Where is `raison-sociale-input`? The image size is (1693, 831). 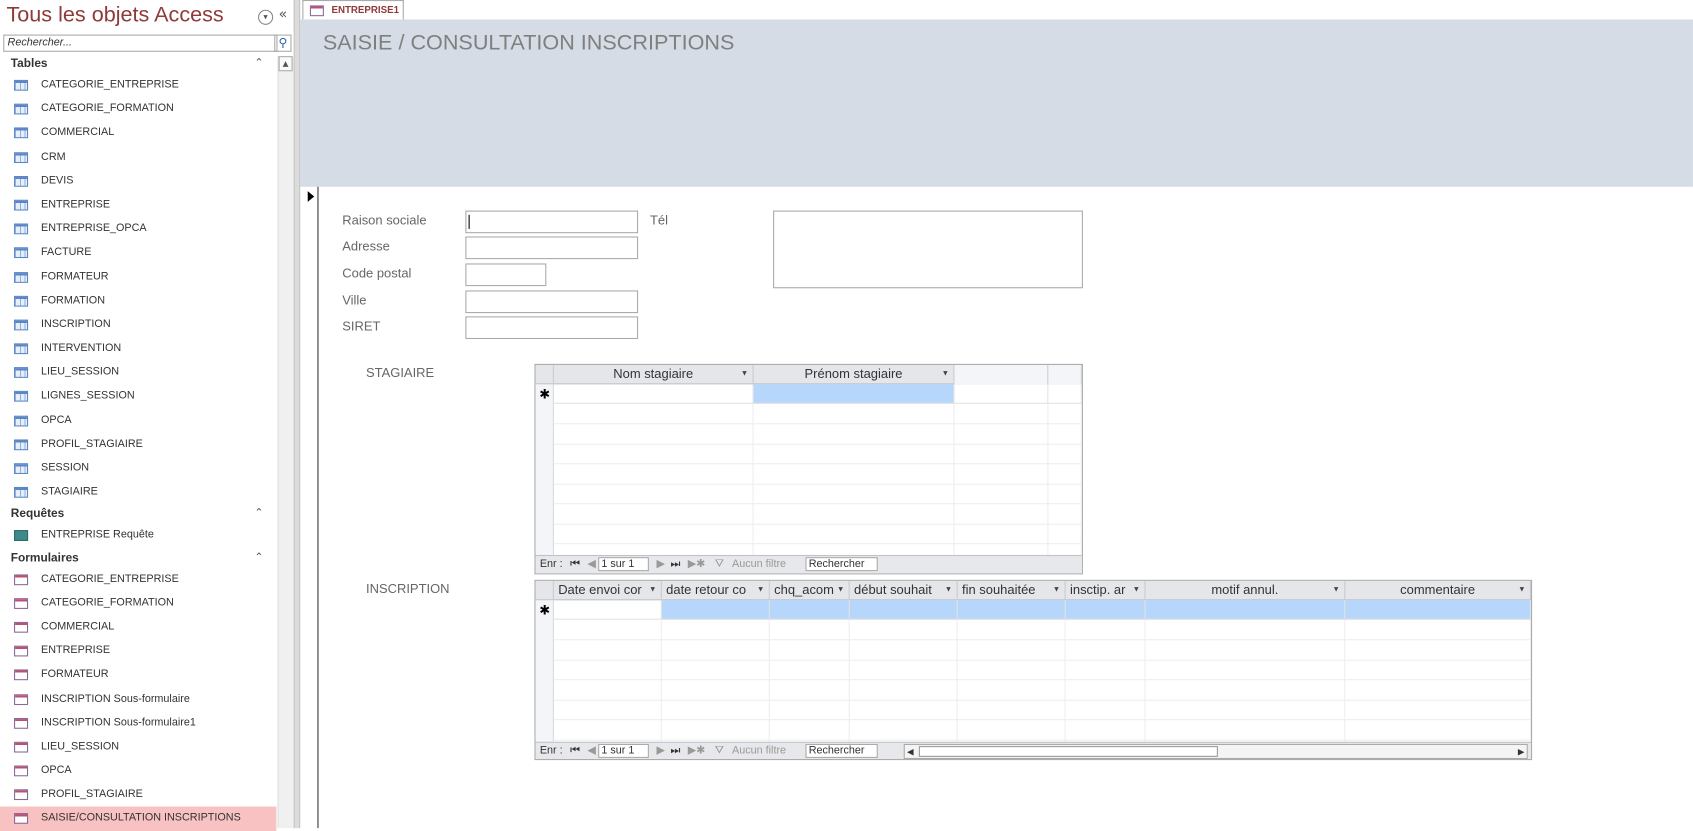
raison-sociale-input is located at coordinates (552, 222).